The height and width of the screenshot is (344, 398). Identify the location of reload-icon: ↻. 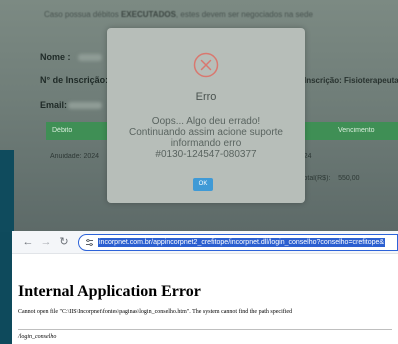
(64, 242).